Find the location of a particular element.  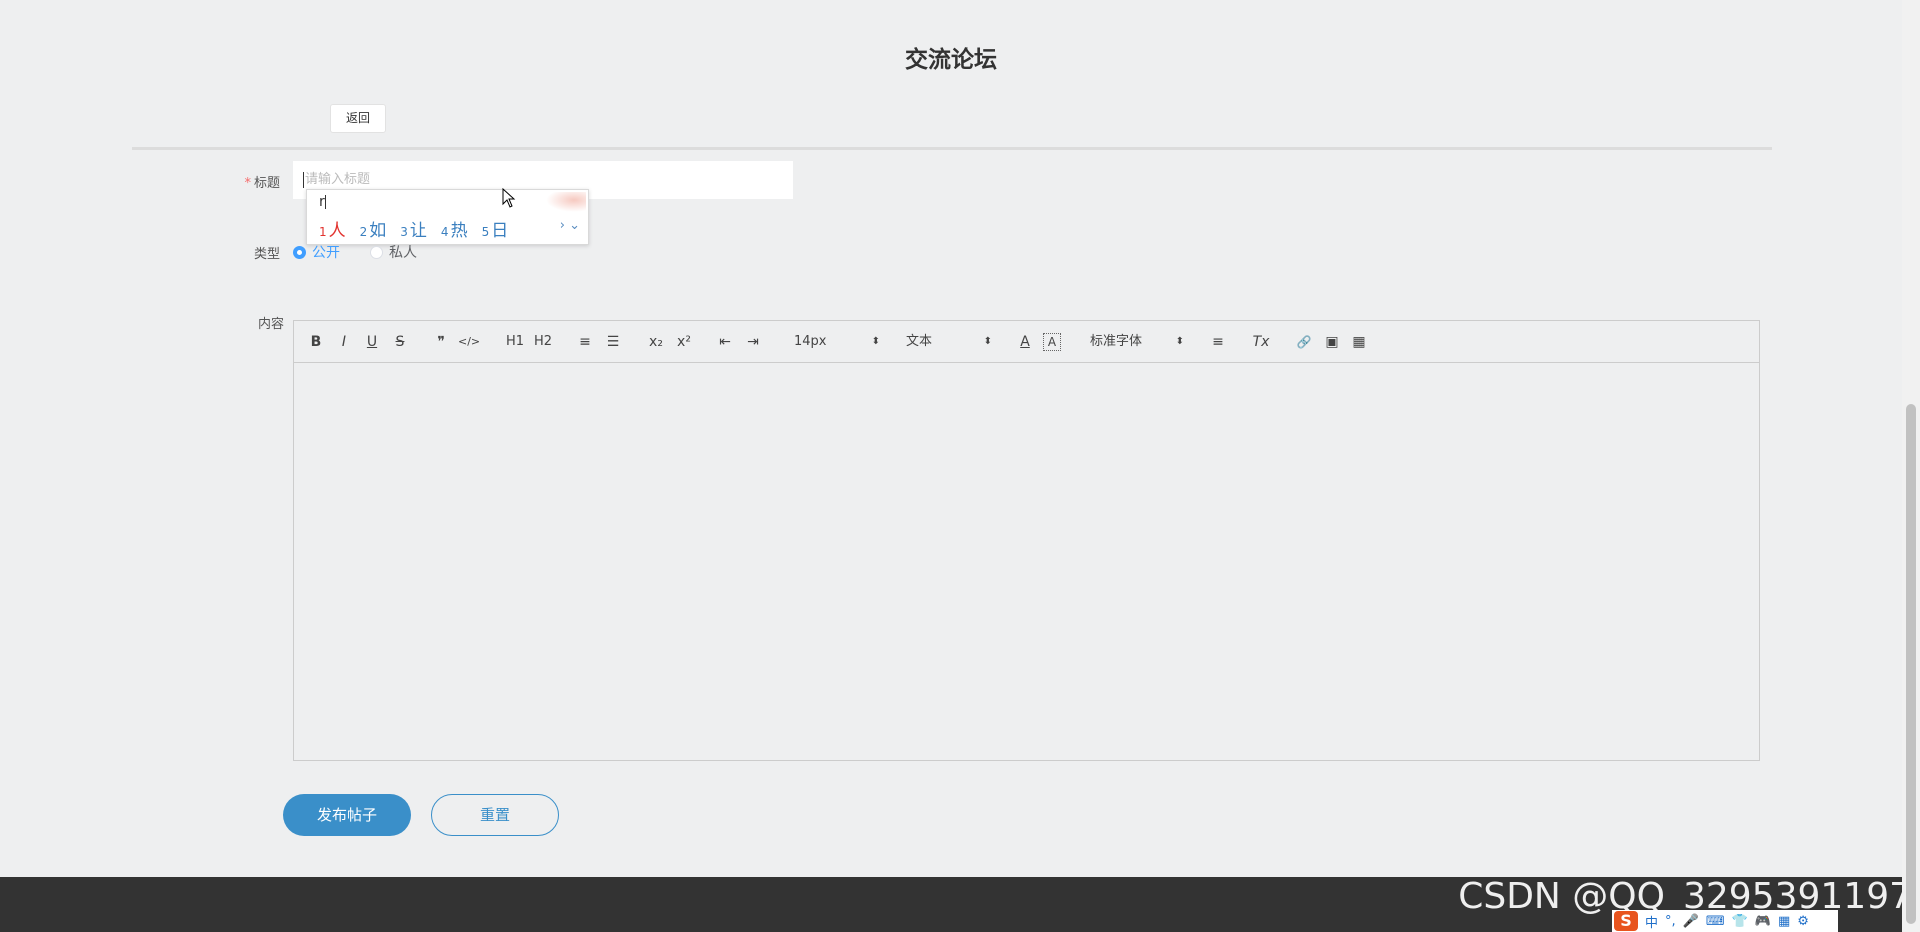

toolbox-icon: ▦ is located at coordinates (1784, 921).